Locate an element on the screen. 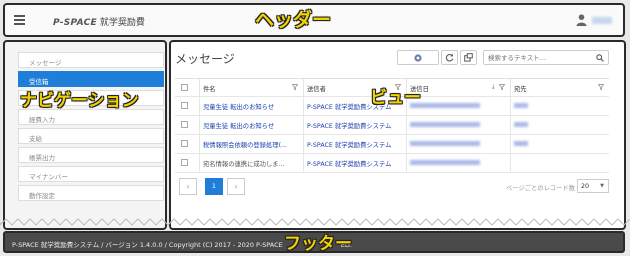 This screenshot has height=256, width=630. refresh-icon is located at coordinates (449, 57).